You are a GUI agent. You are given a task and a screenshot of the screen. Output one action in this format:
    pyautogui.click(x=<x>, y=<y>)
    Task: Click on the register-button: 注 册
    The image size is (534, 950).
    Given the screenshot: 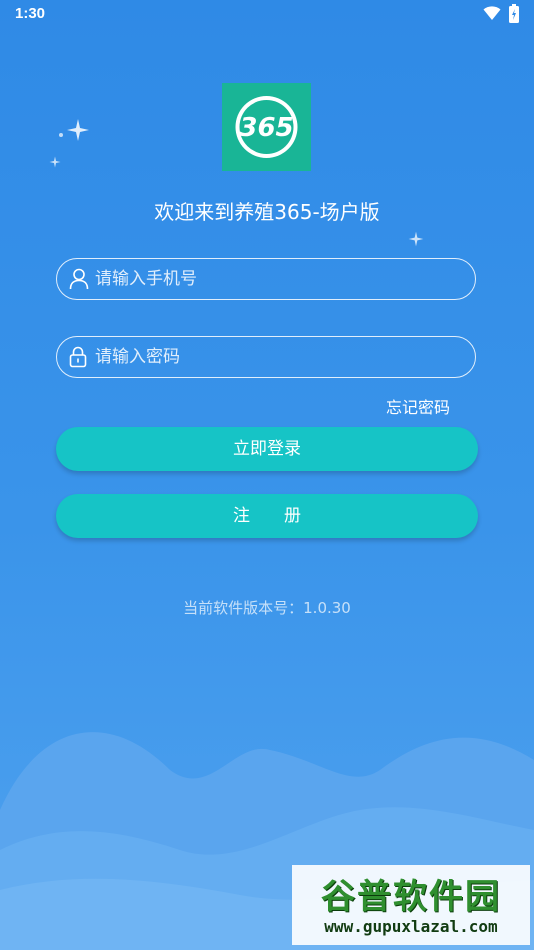 What is the action you would take?
    pyautogui.click(x=267, y=516)
    